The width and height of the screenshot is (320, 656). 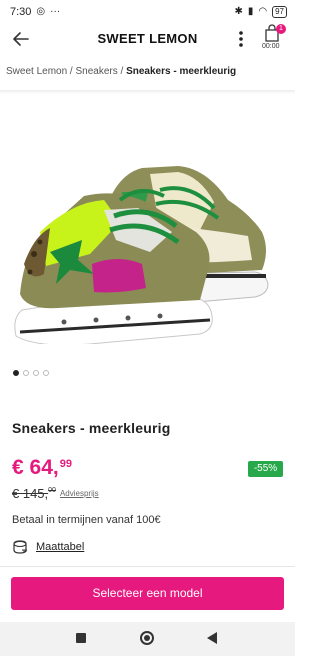 What do you see at coordinates (238, 11) in the screenshot?
I see `bluetooth-icon: ✱` at bounding box center [238, 11].